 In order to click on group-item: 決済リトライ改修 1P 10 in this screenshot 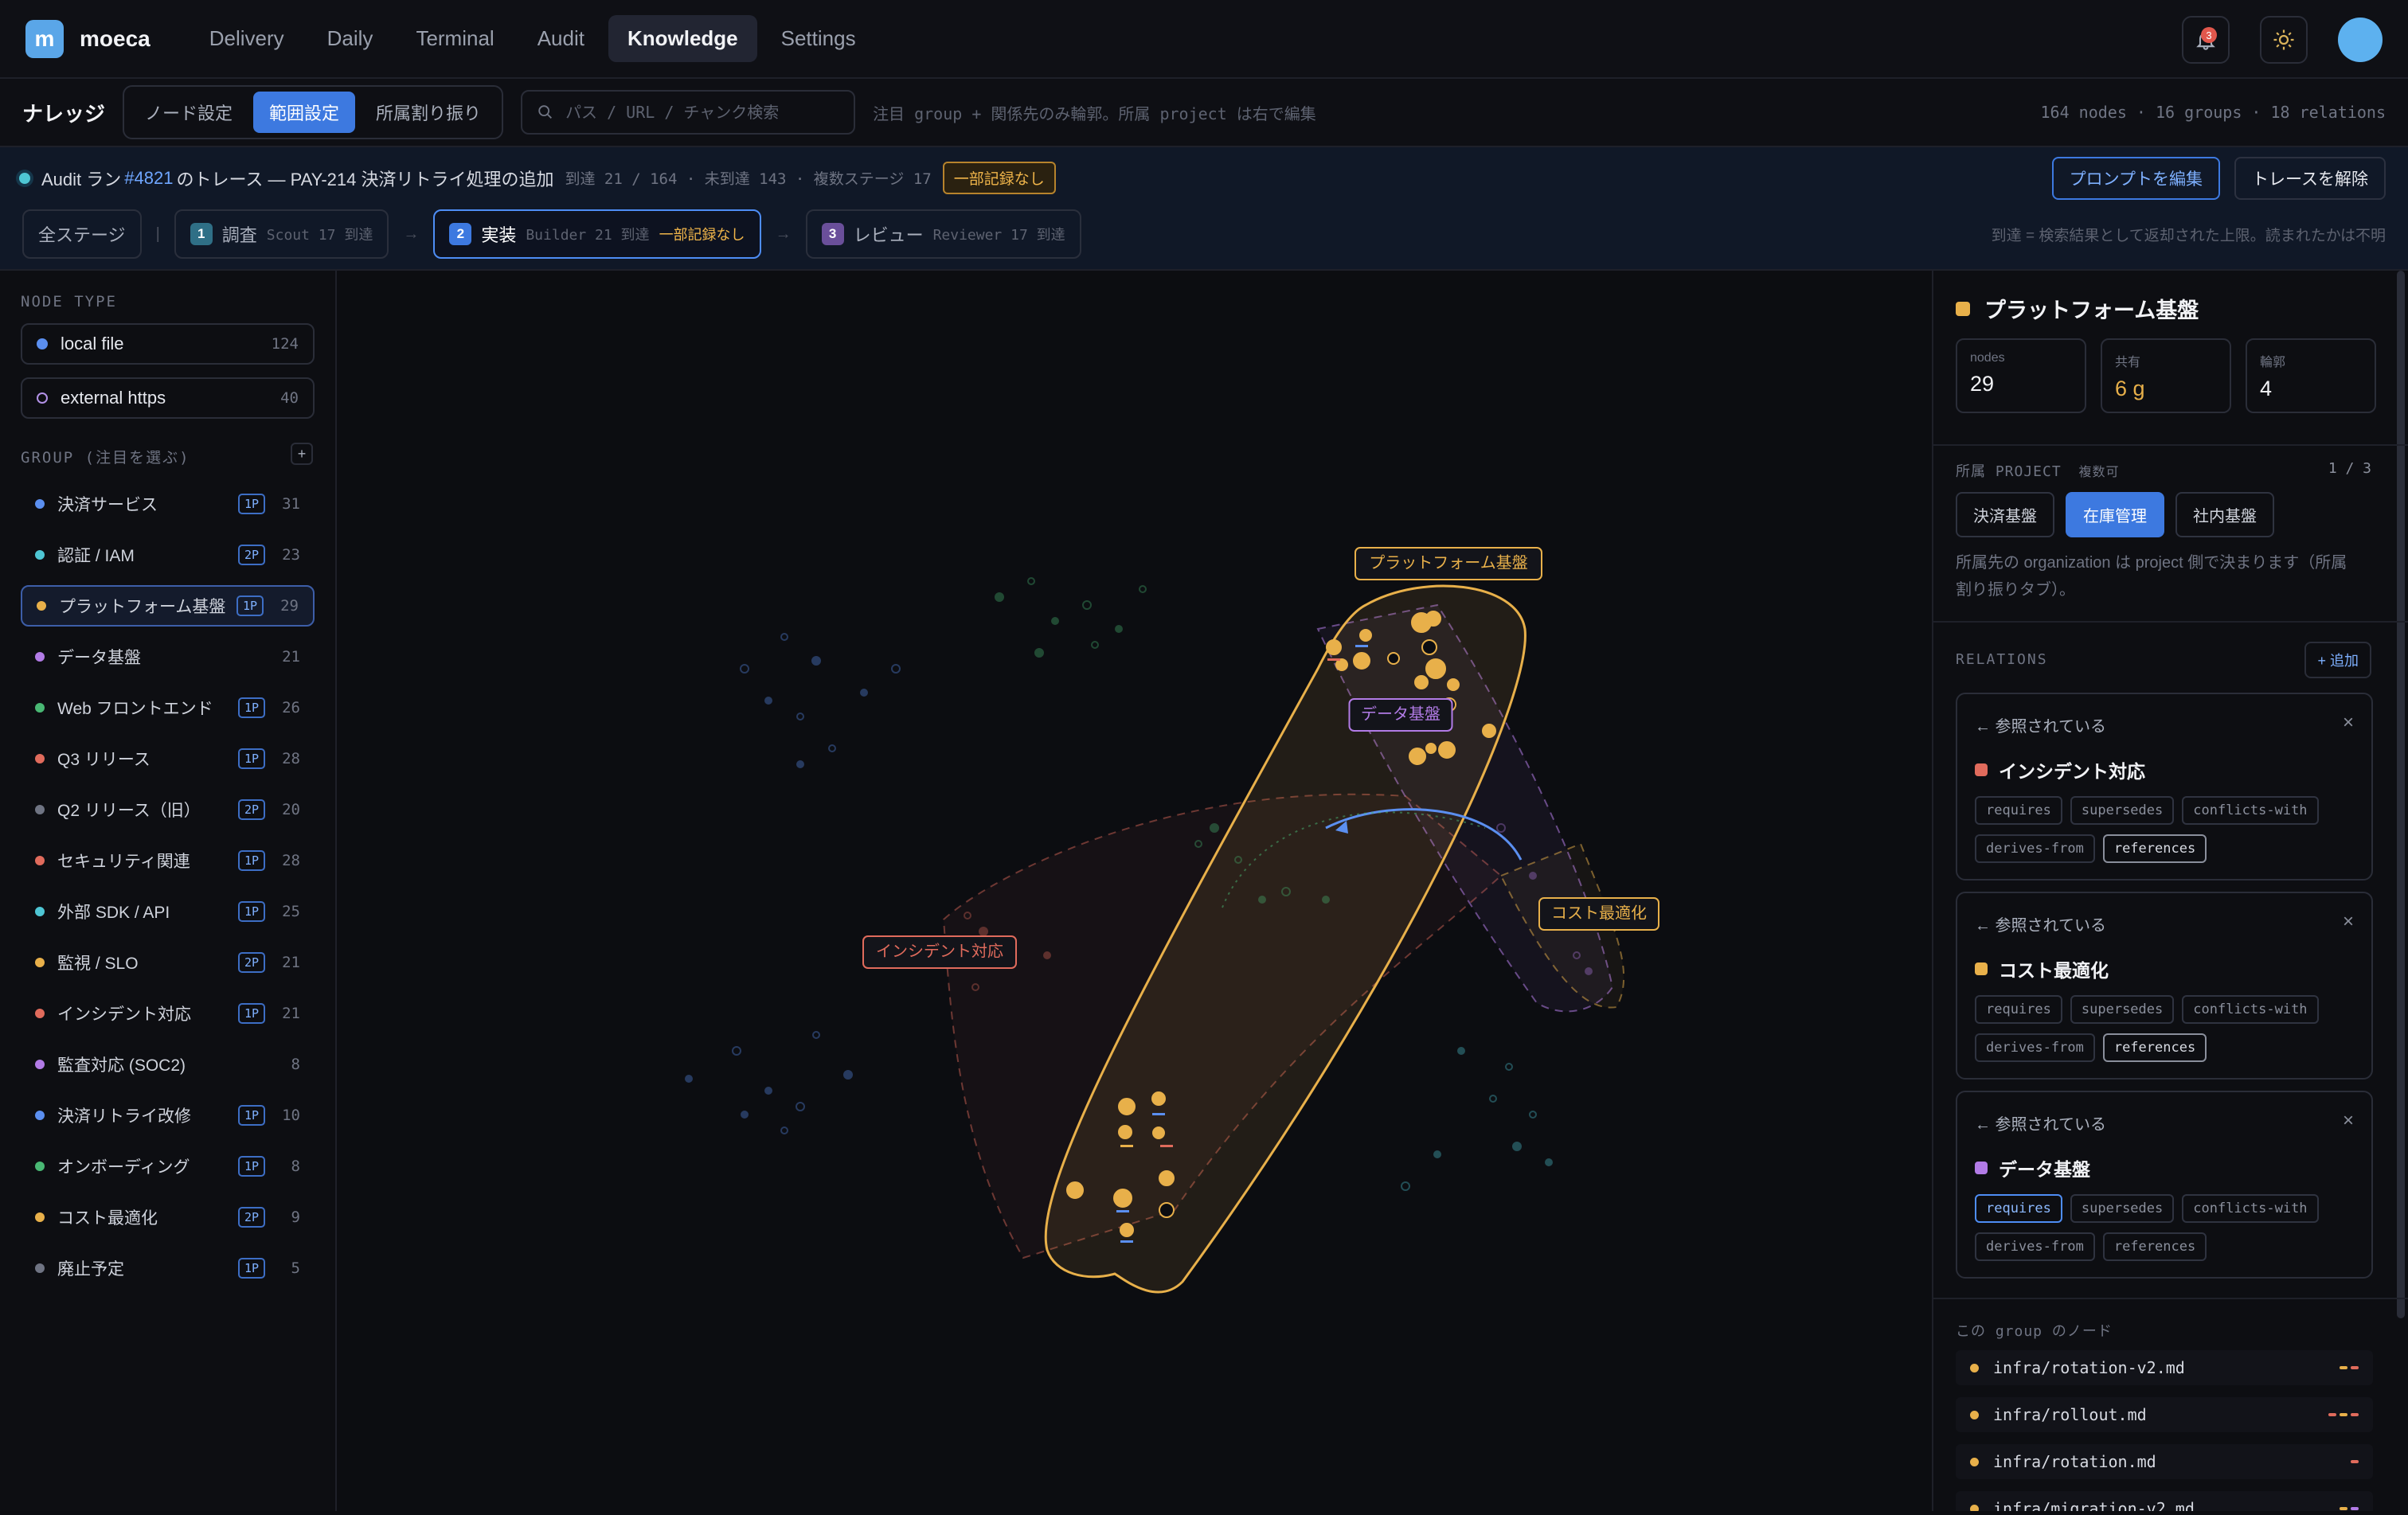, I will do `click(168, 1115)`.